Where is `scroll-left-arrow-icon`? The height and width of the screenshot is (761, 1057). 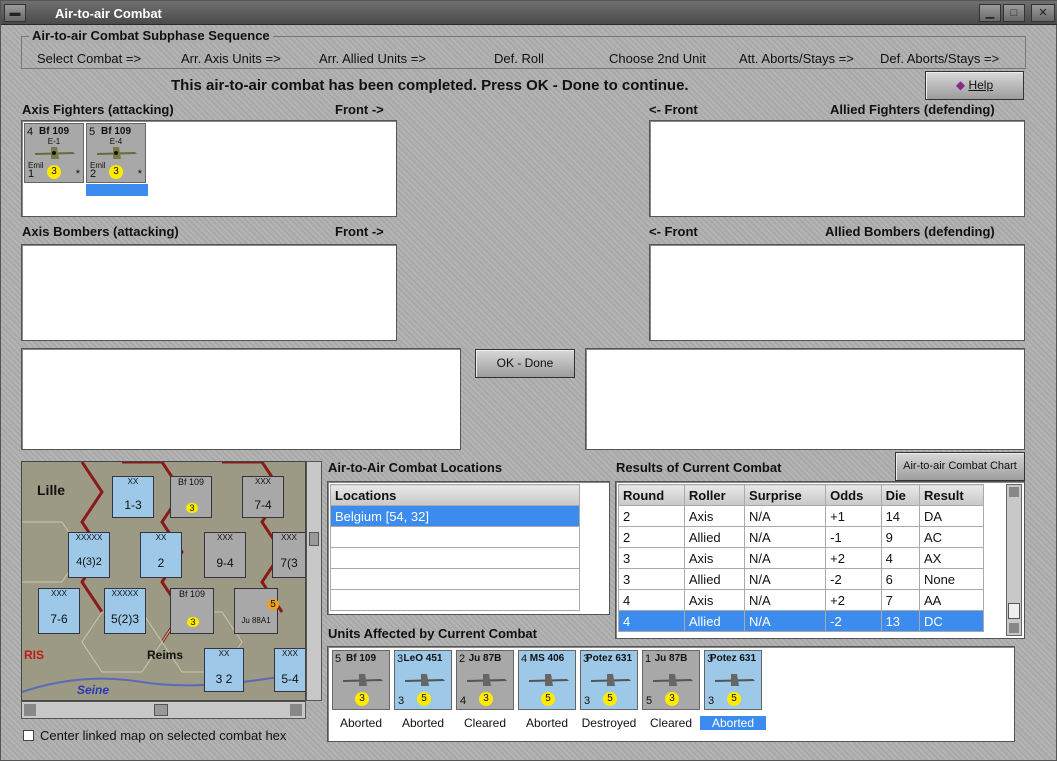
scroll-left-arrow-icon is located at coordinates (30, 710).